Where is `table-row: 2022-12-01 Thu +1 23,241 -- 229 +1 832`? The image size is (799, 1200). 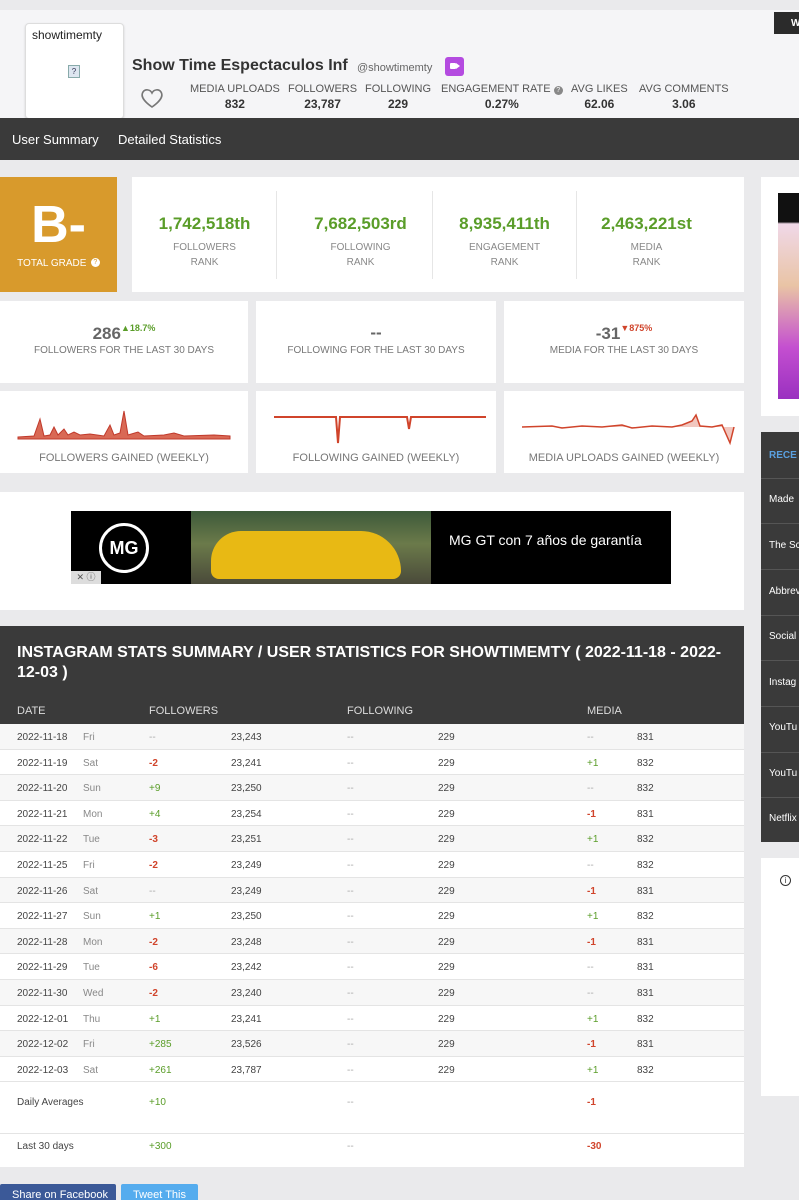
table-row: 2022-12-01 Thu +1 23,241 -- 229 +1 832 is located at coordinates (372, 1019).